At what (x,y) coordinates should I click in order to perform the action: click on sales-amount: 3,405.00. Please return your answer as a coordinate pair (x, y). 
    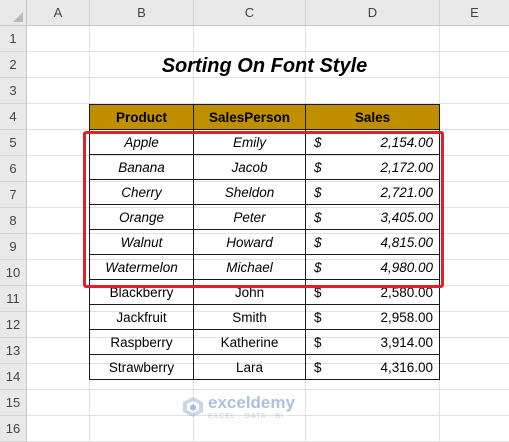
    Looking at the image, I should click on (406, 217).